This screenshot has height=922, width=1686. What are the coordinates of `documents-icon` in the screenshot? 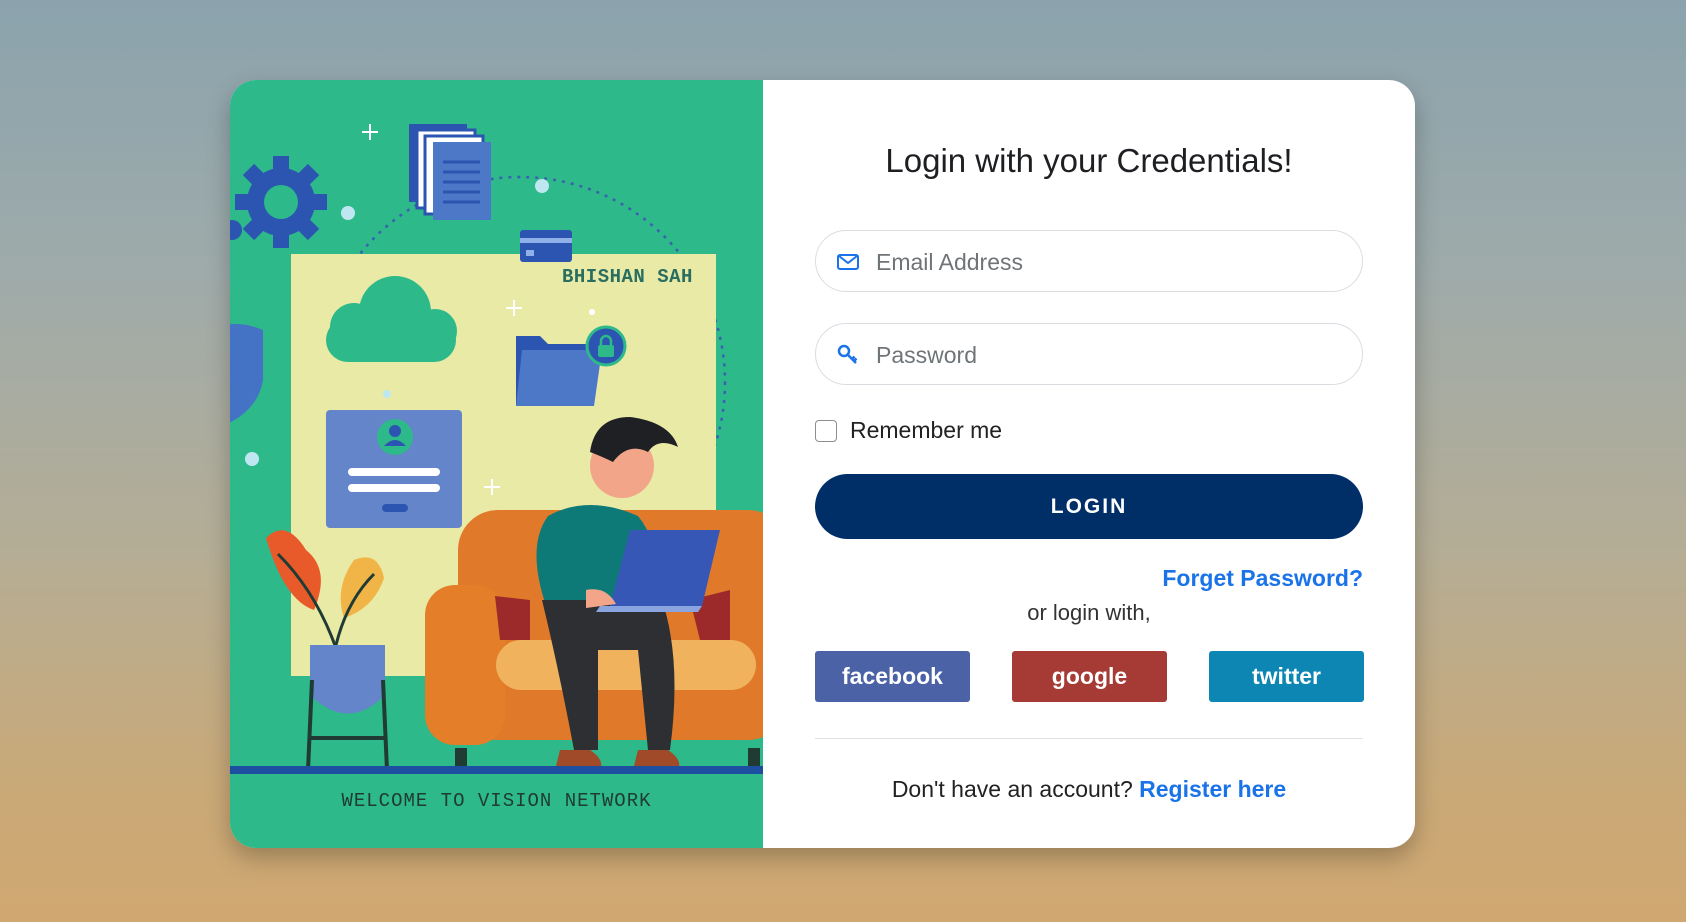 It's located at (450, 172).